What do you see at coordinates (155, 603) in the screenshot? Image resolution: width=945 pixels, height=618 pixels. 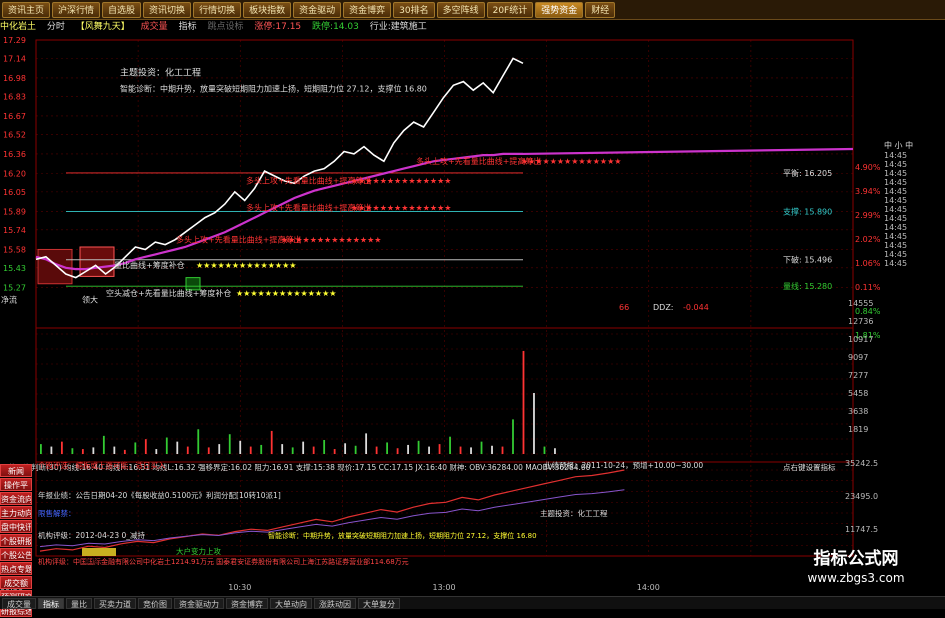 I see `bottom-tab-4: 竞价图` at bounding box center [155, 603].